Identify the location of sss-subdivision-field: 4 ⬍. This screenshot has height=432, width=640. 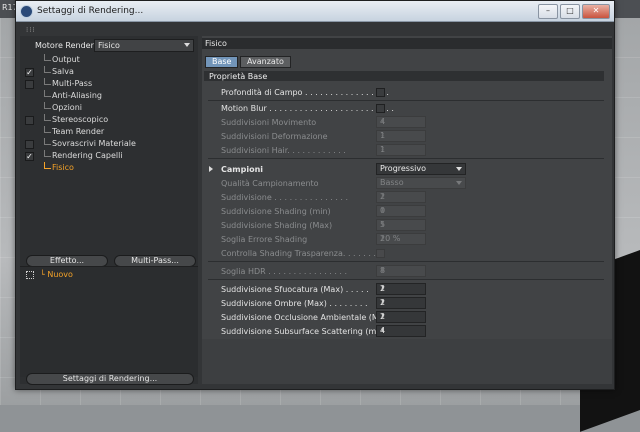
(401, 331).